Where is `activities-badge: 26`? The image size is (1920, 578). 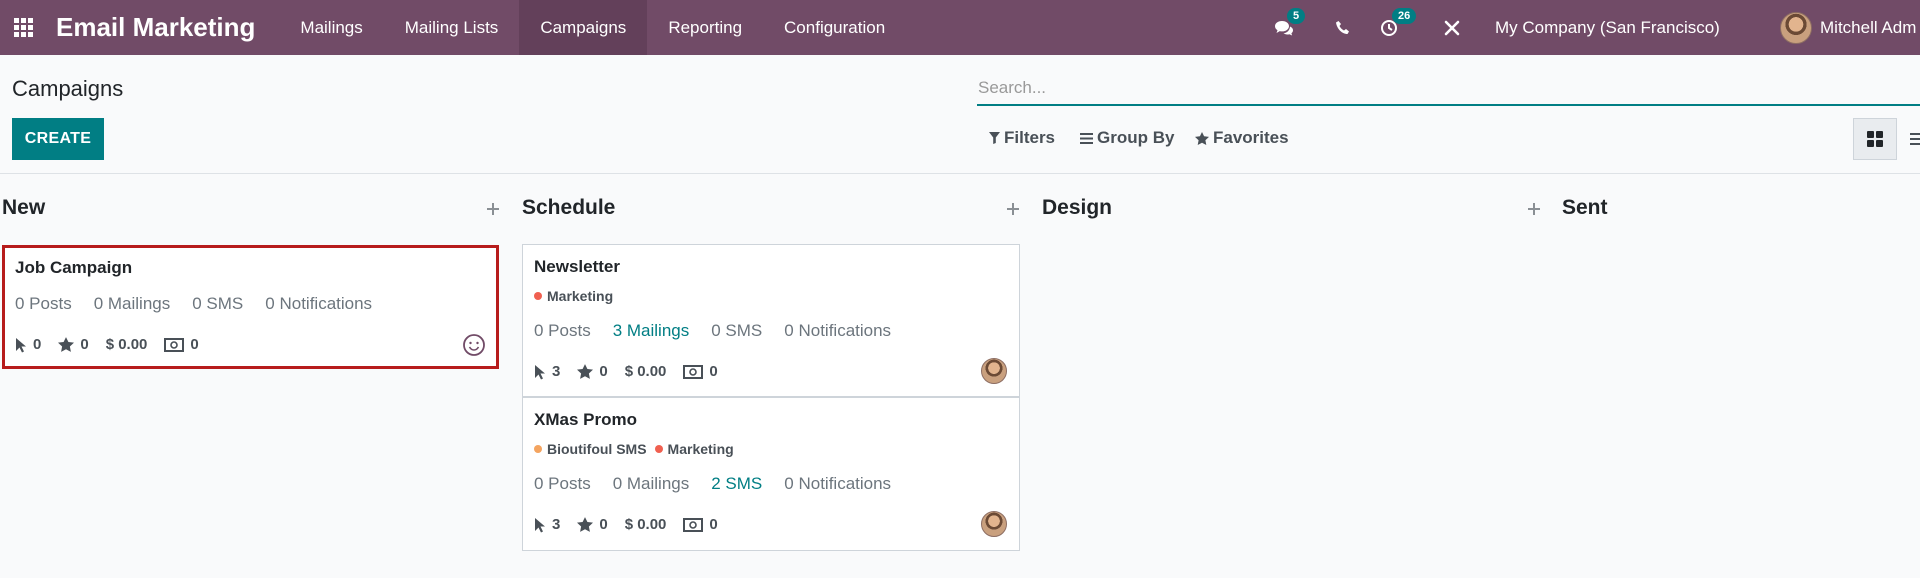 activities-badge: 26 is located at coordinates (1404, 16).